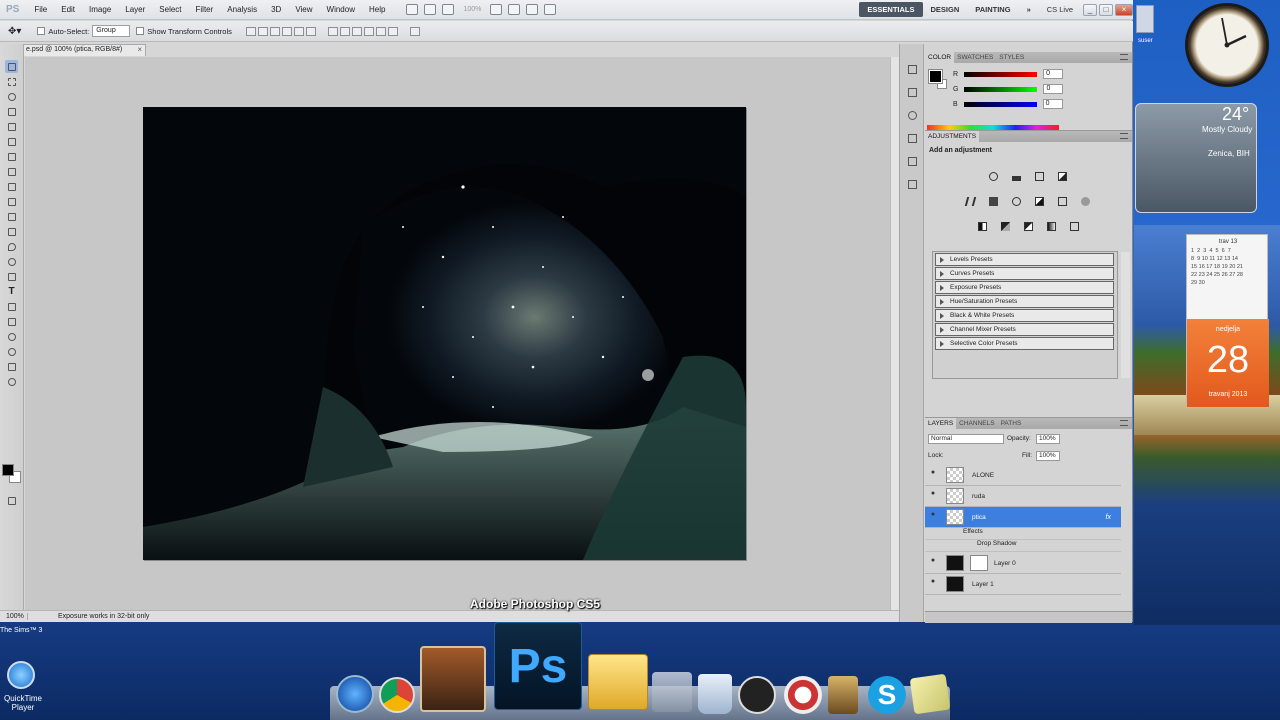 The image size is (1280, 720). What do you see at coordinates (1053, 74) in the screenshot?
I see `red-value-field: 0` at bounding box center [1053, 74].